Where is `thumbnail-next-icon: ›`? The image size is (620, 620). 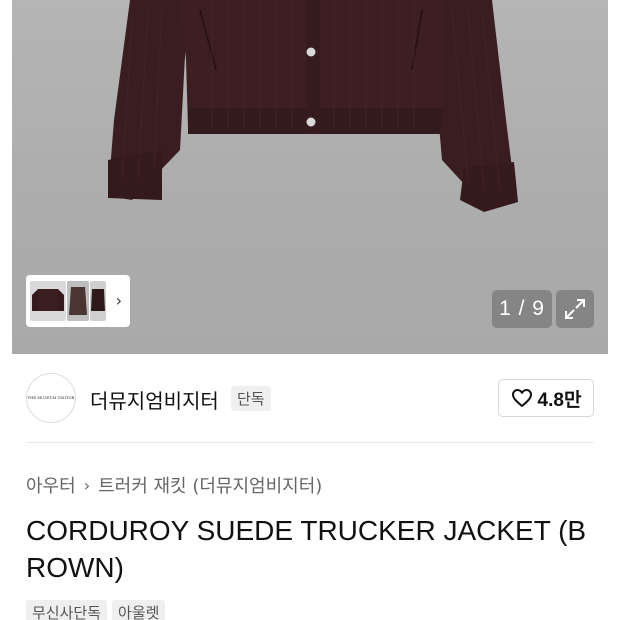 thumbnail-next-icon: › is located at coordinates (119, 300).